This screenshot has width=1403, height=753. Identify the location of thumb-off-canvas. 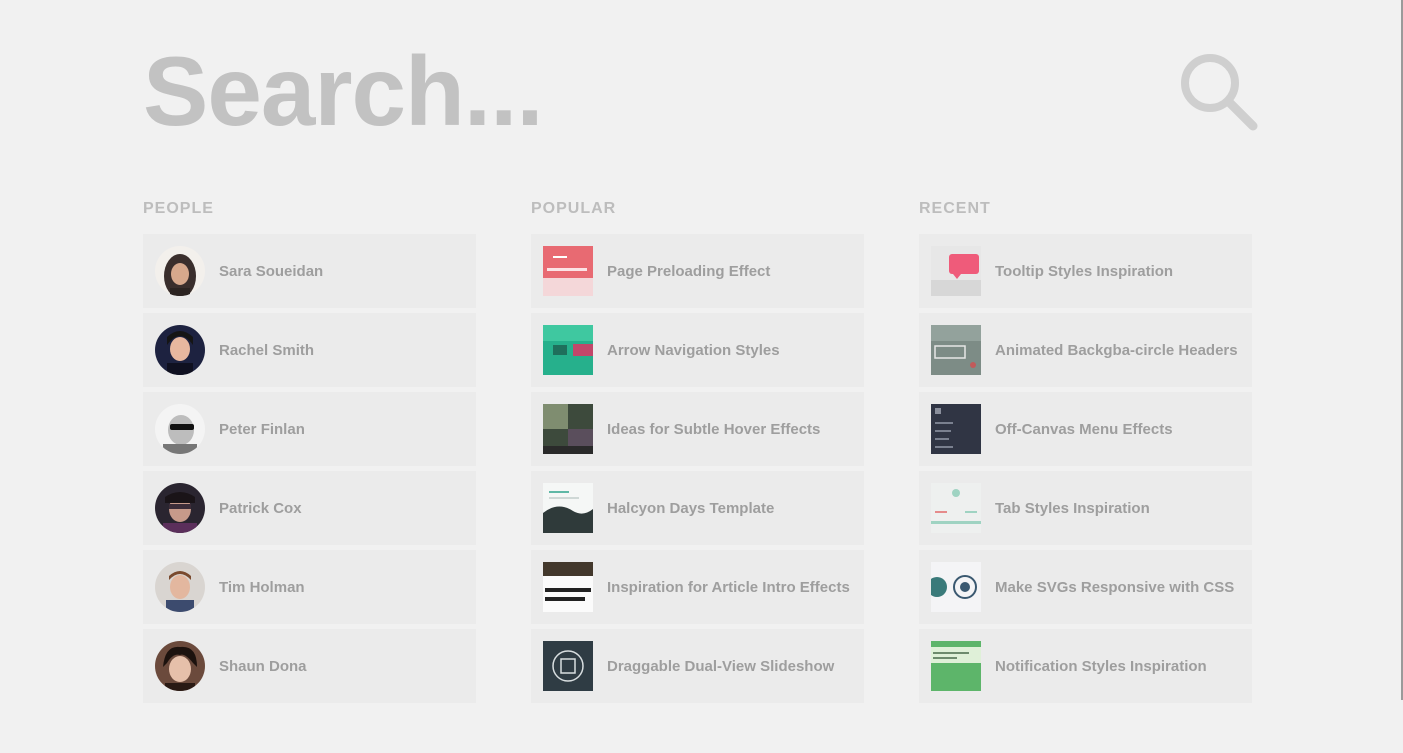
(956, 429).